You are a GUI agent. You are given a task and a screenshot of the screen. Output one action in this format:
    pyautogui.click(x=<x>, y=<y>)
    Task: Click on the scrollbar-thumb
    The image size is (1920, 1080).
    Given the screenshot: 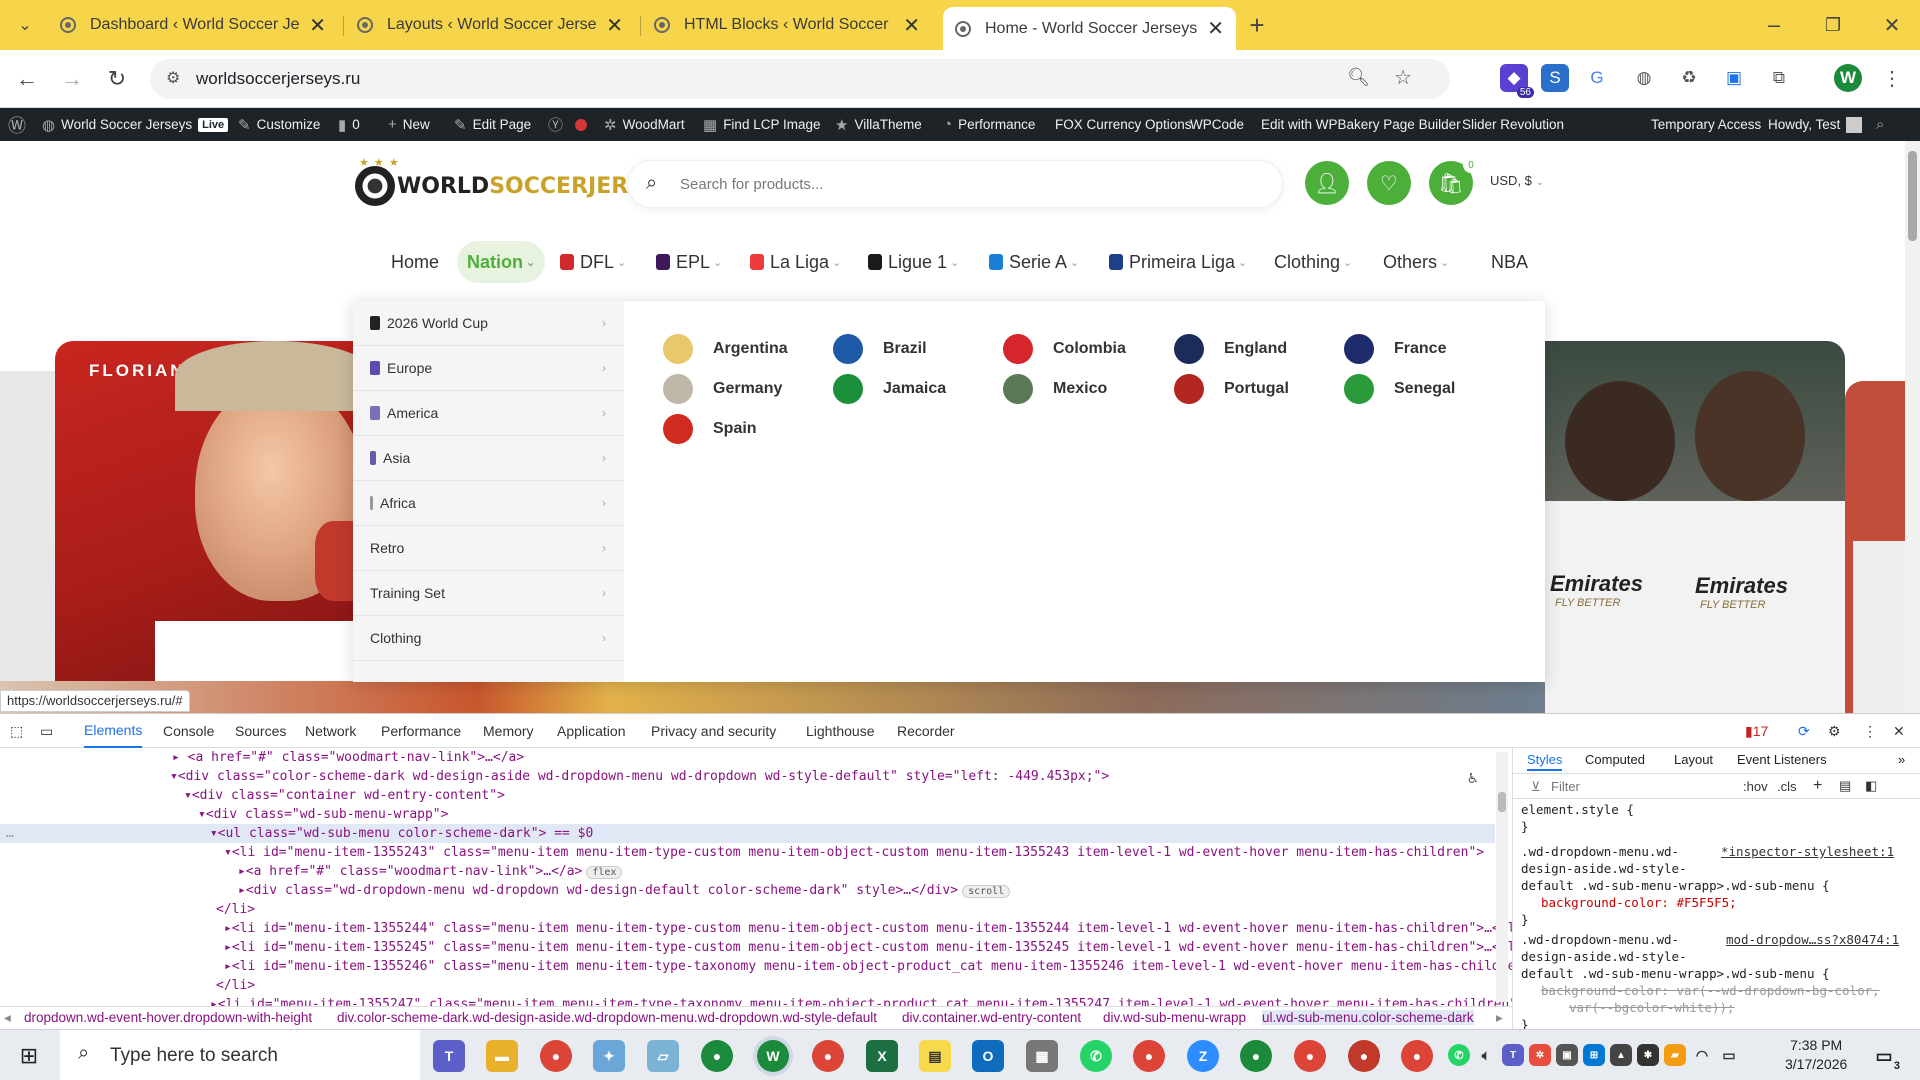 What is the action you would take?
    pyautogui.click(x=1912, y=196)
    